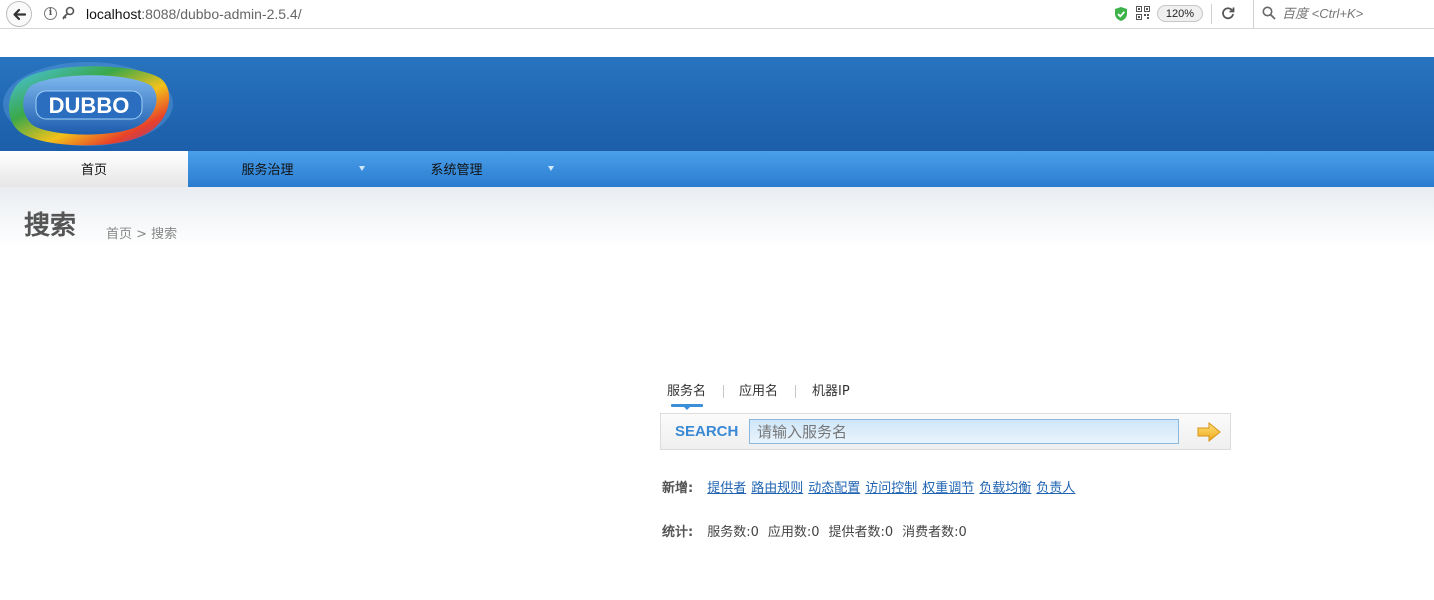 The width and height of the screenshot is (1434, 600). What do you see at coordinates (687, 408) in the screenshot?
I see `active-tab-caret` at bounding box center [687, 408].